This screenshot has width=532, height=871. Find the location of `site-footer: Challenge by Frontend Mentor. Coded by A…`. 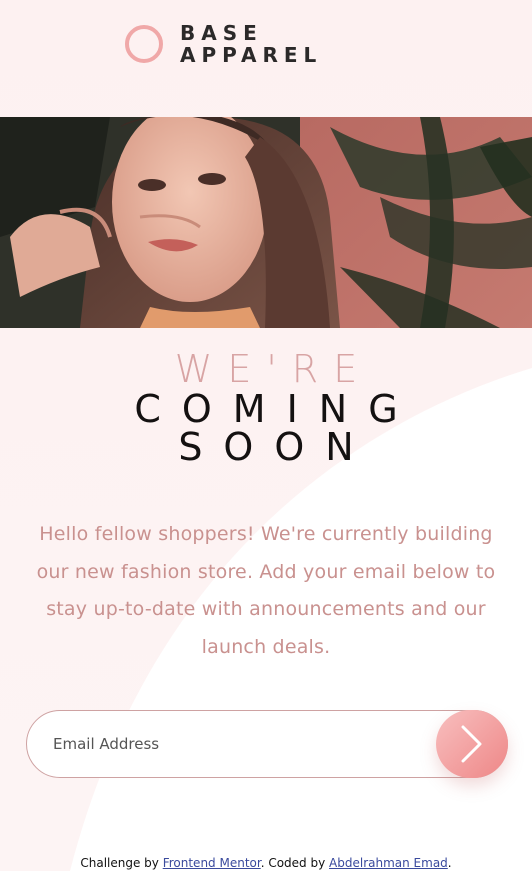

site-footer: Challenge by Frontend Mentor. Coded by A… is located at coordinates (266, 863).